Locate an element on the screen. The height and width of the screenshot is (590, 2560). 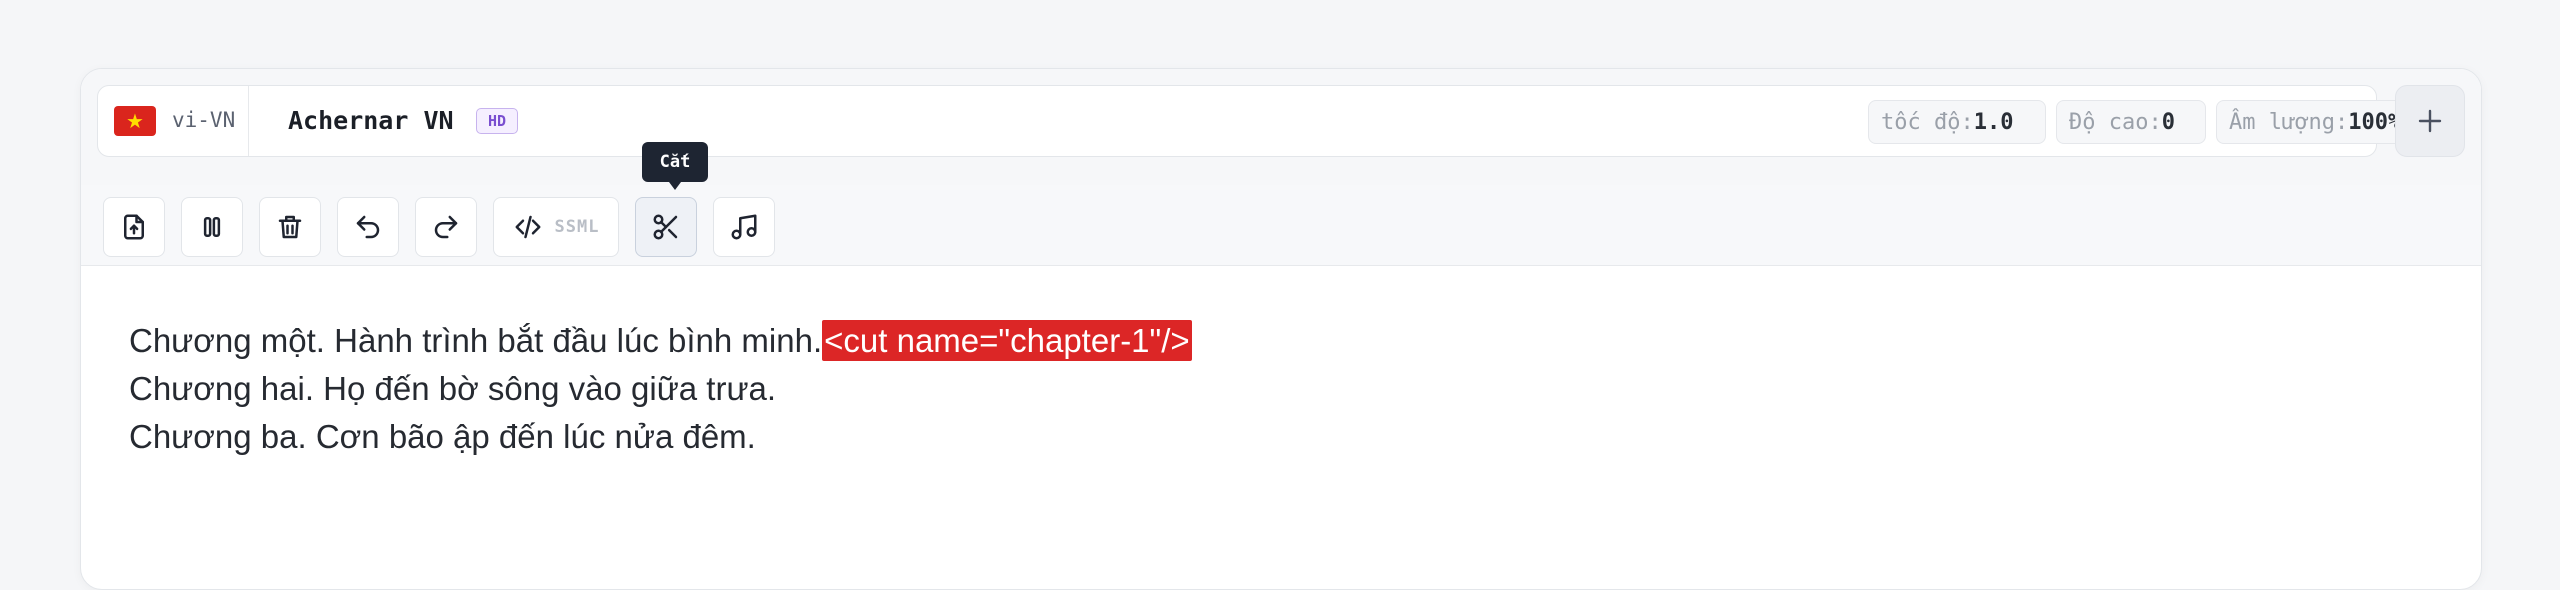
speed-label: tốc độ: is located at coordinates (1927, 122).